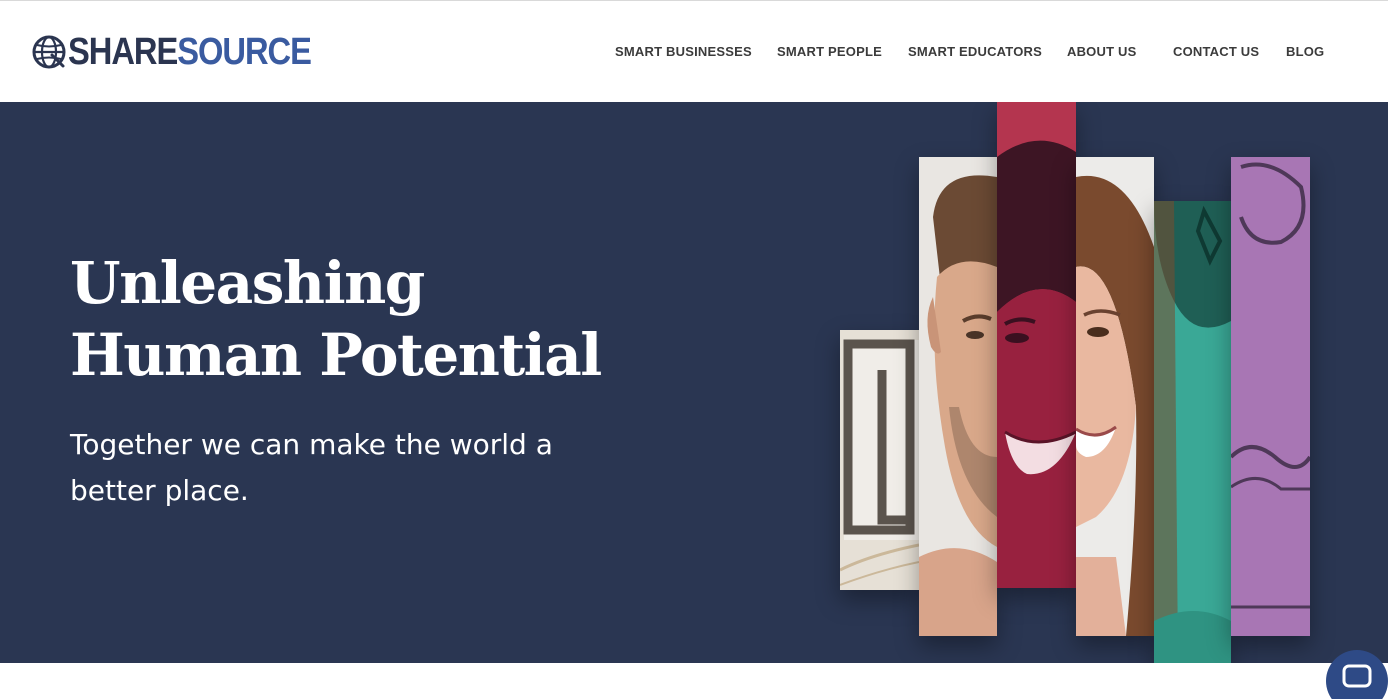  What do you see at coordinates (975, 52) in the screenshot?
I see `nav-smart-educators: SMART EDUCATORS` at bounding box center [975, 52].